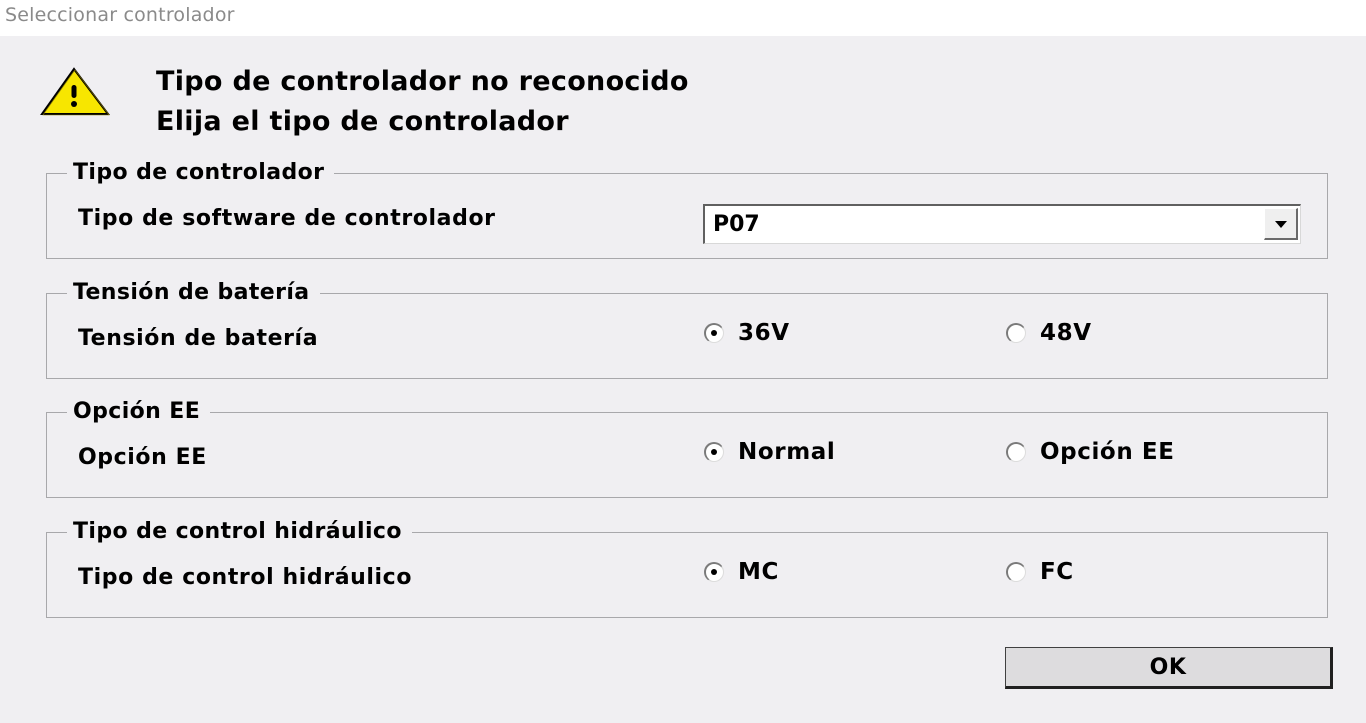 The image size is (1366, 723). Describe the element at coordinates (362, 121) in the screenshot. I see `message-heading-secondary: Elija el tipo de controlador` at that location.